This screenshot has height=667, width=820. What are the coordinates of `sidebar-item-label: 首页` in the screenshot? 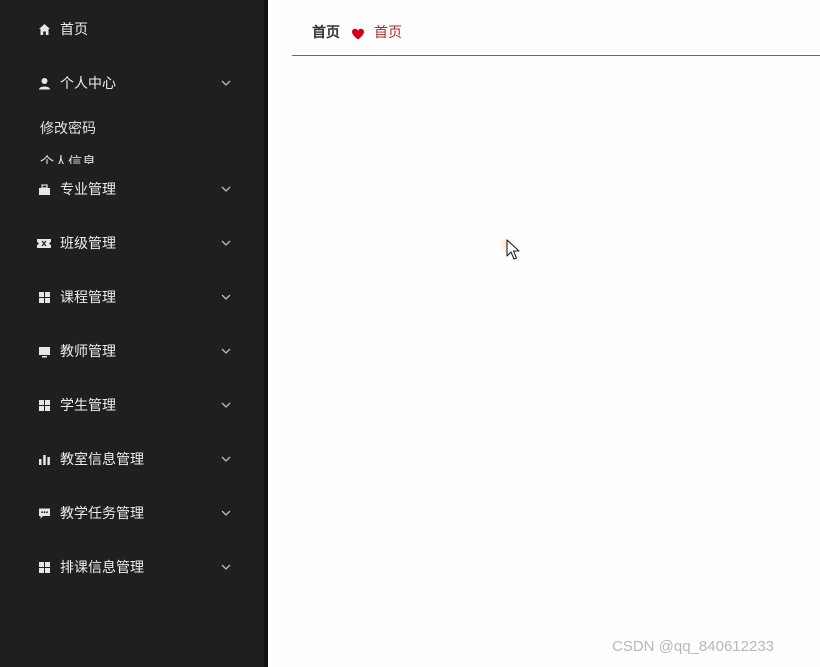 It's located at (74, 30).